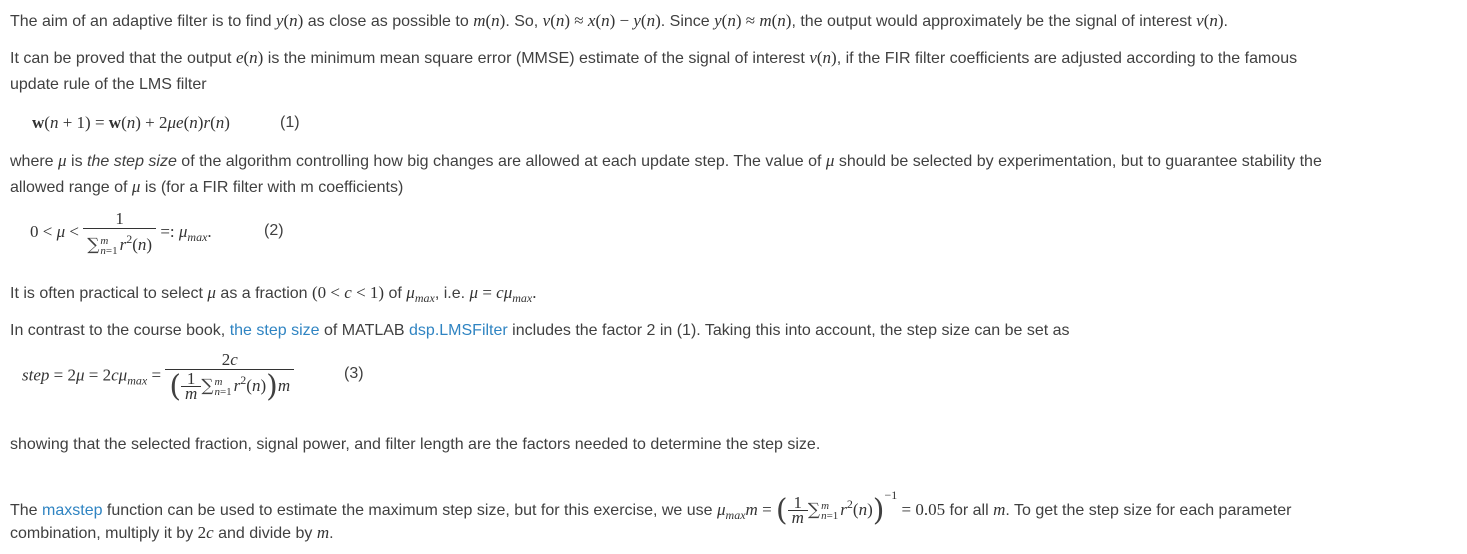  Describe the element at coordinates (718, 20) in the screenshot. I see `math-yn-approx-mn: y` at that location.